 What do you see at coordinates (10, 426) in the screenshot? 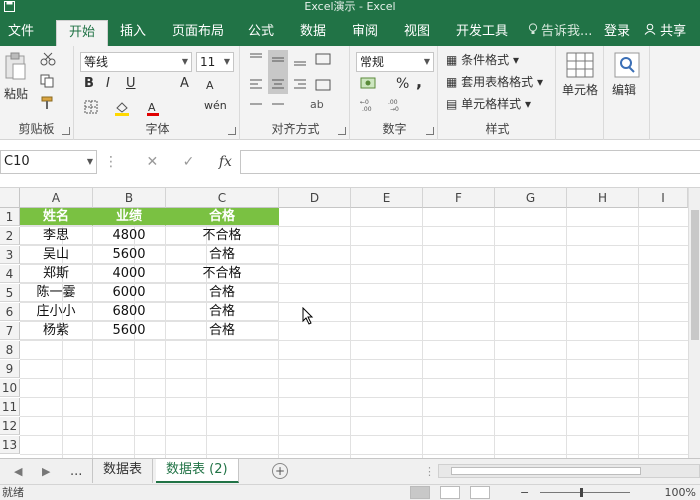
I see `row-header-12: 12` at bounding box center [10, 426].